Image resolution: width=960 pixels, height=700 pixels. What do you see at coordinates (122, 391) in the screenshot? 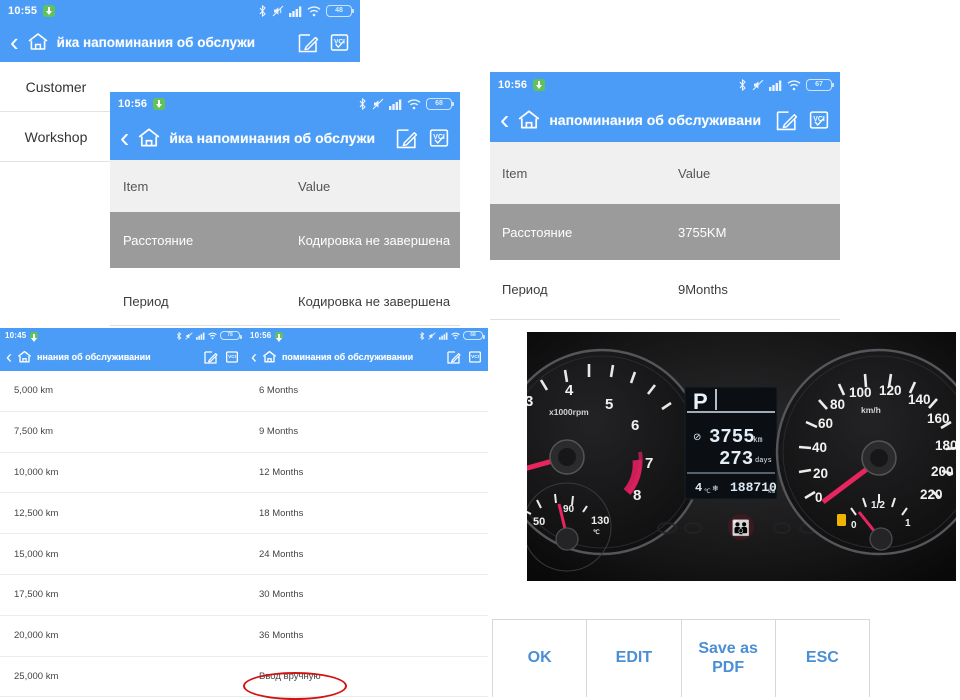
I see `list-item: 5,000 km` at bounding box center [122, 391].